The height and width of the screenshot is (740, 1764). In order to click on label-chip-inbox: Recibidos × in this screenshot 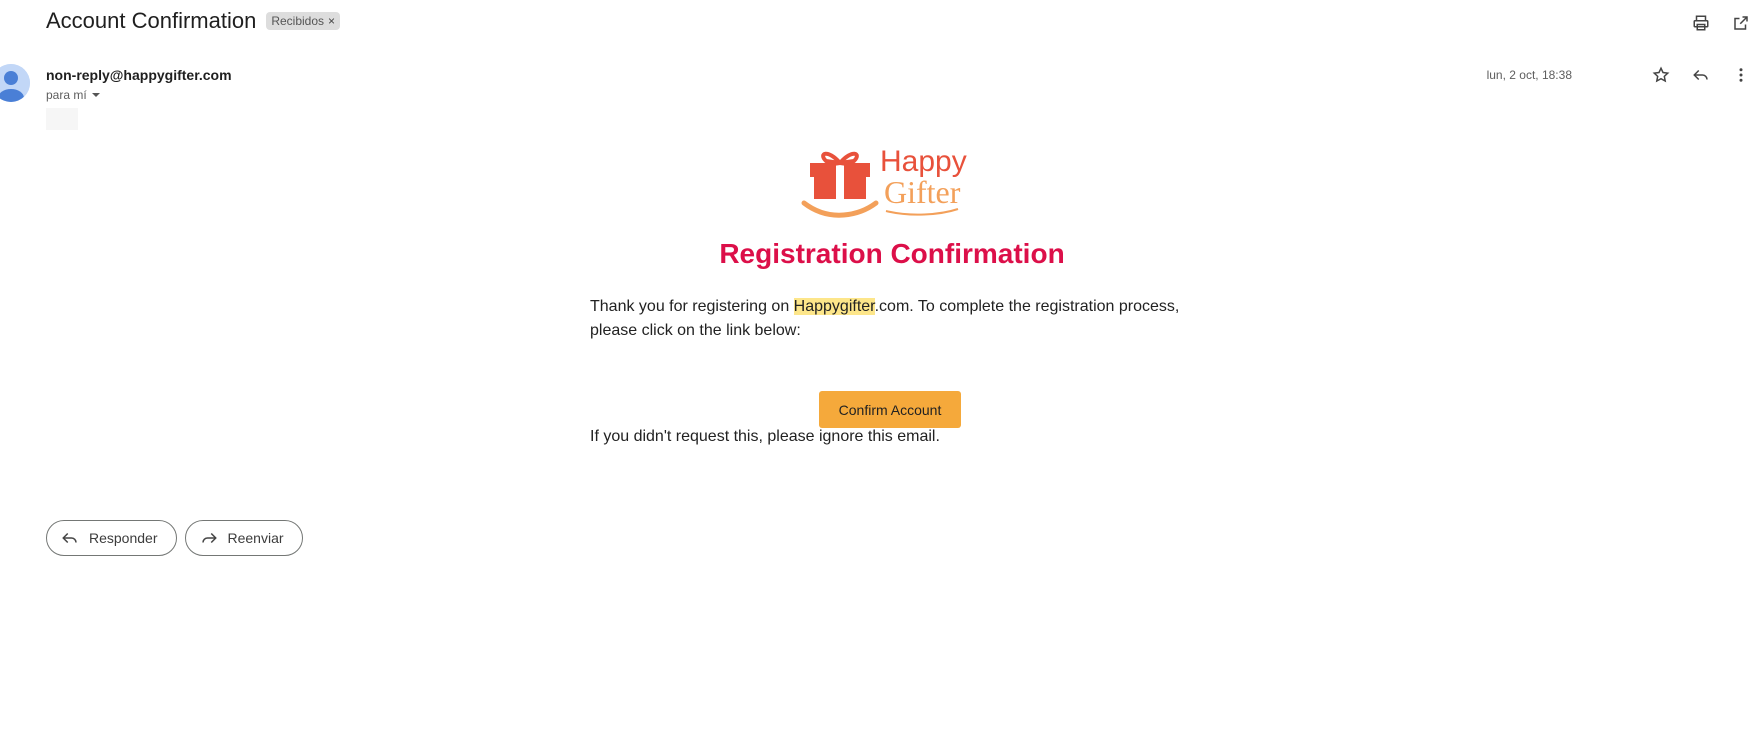, I will do `click(303, 21)`.